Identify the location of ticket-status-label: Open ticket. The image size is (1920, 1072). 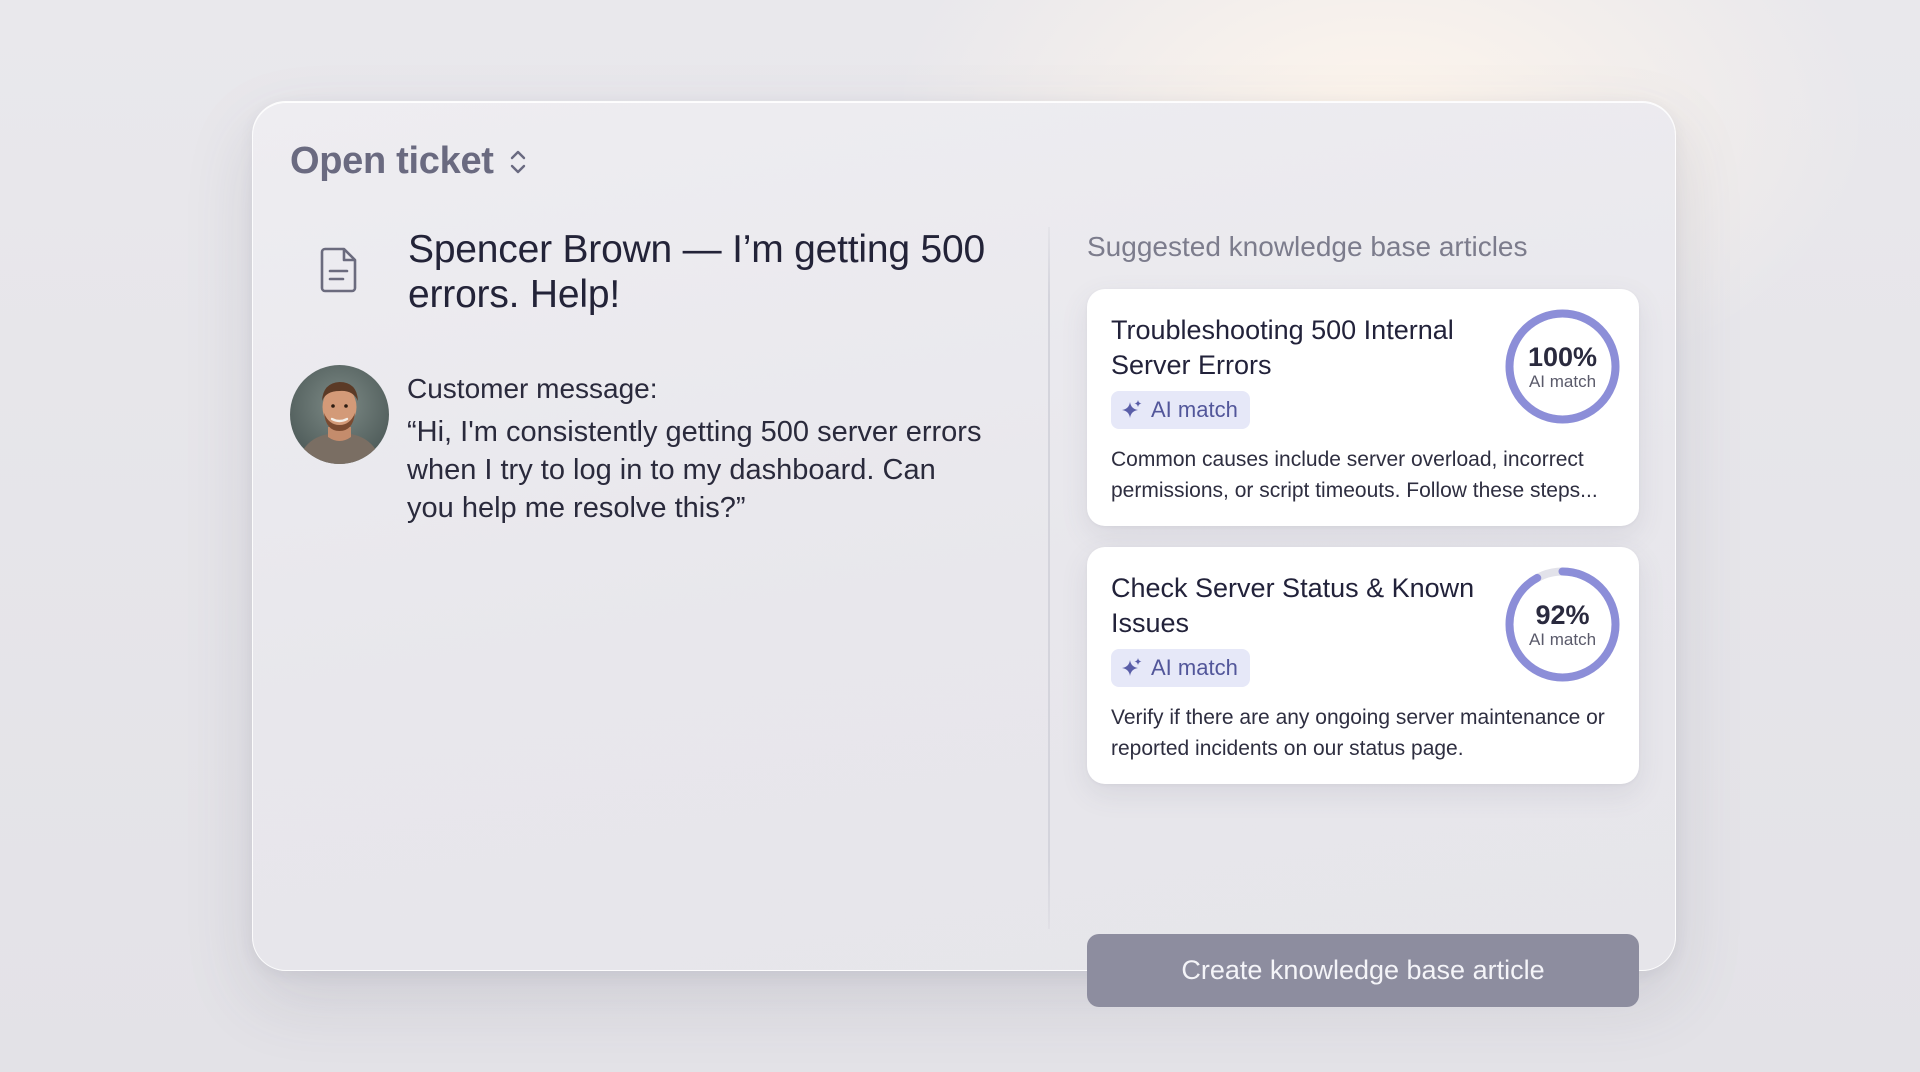
(392, 161).